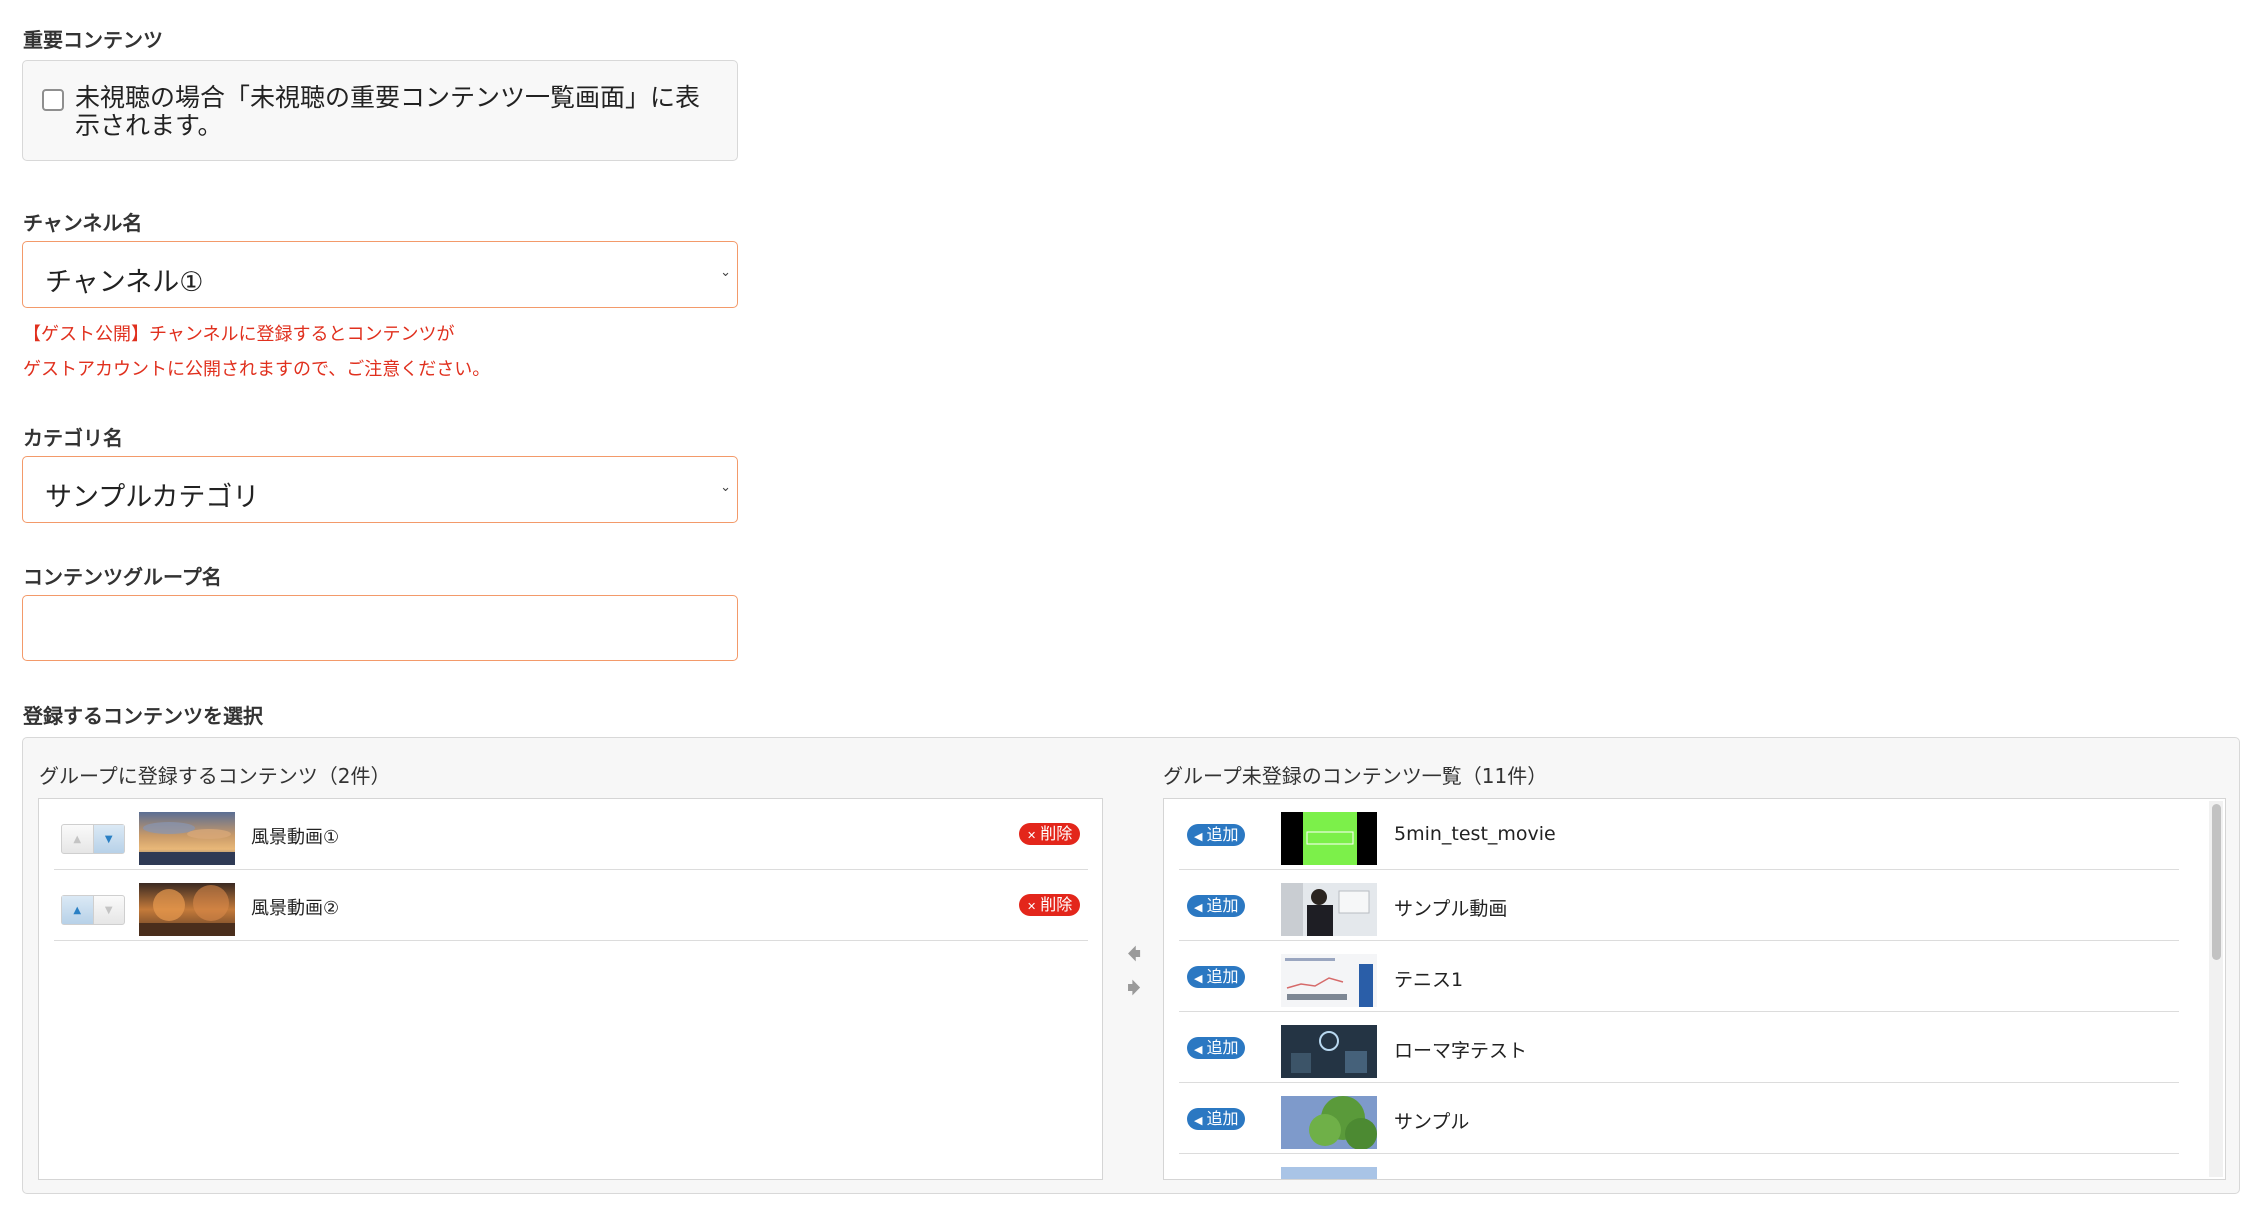  Describe the element at coordinates (1355, 776) in the screenshot. I see `unregistered-list-title: グループ未登録のコンテンツ一覧（11件）` at that location.